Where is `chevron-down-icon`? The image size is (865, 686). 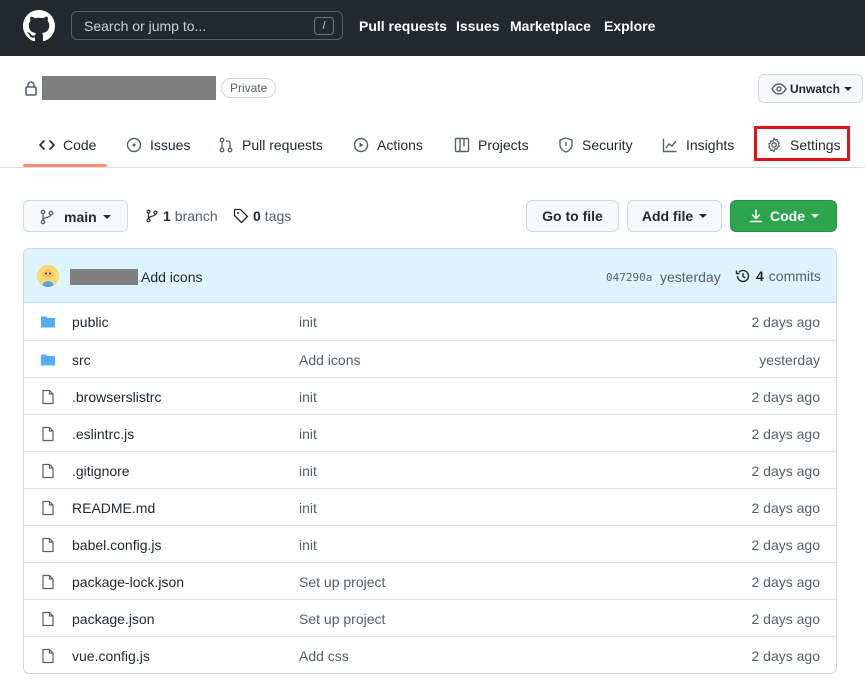
chevron-down-icon is located at coordinates (815, 216).